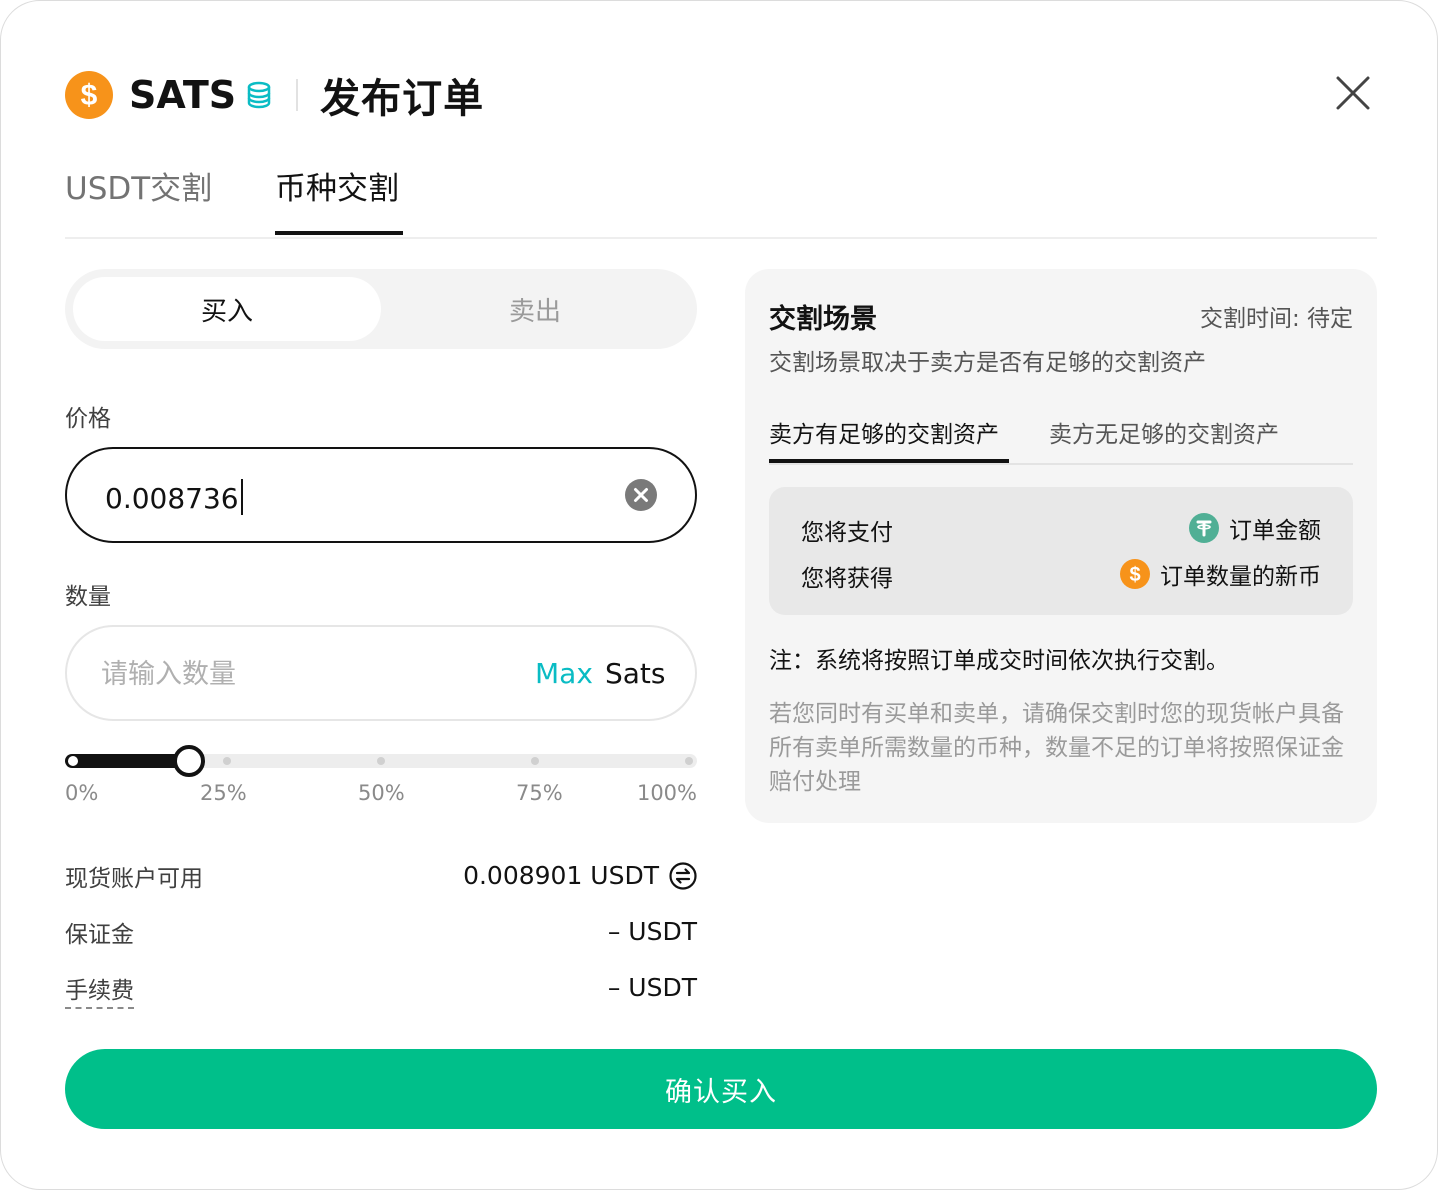  Describe the element at coordinates (721, 195) in the screenshot. I see `delivery-tabs: USDT交割 币种交割` at that location.